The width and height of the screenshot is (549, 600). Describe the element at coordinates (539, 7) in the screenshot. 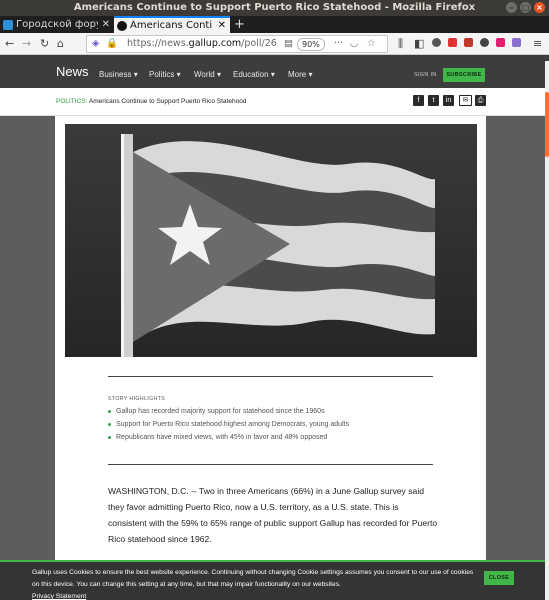

I see `close-window-button: ×` at that location.